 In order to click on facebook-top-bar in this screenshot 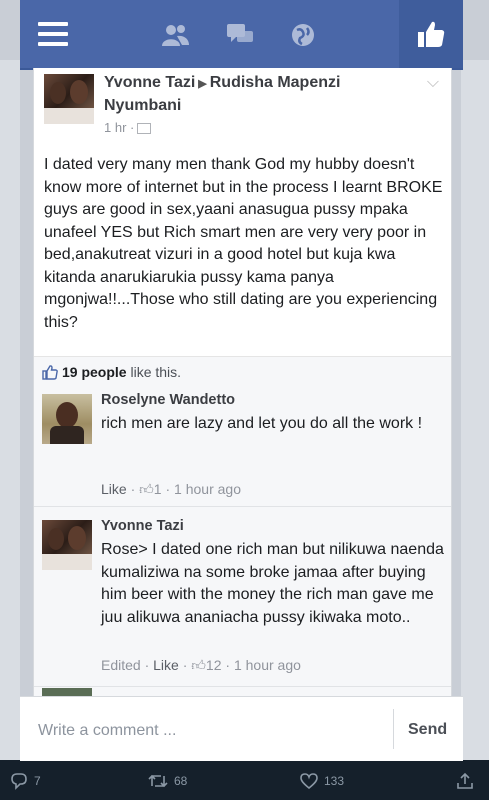, I will do `click(241, 35)`.